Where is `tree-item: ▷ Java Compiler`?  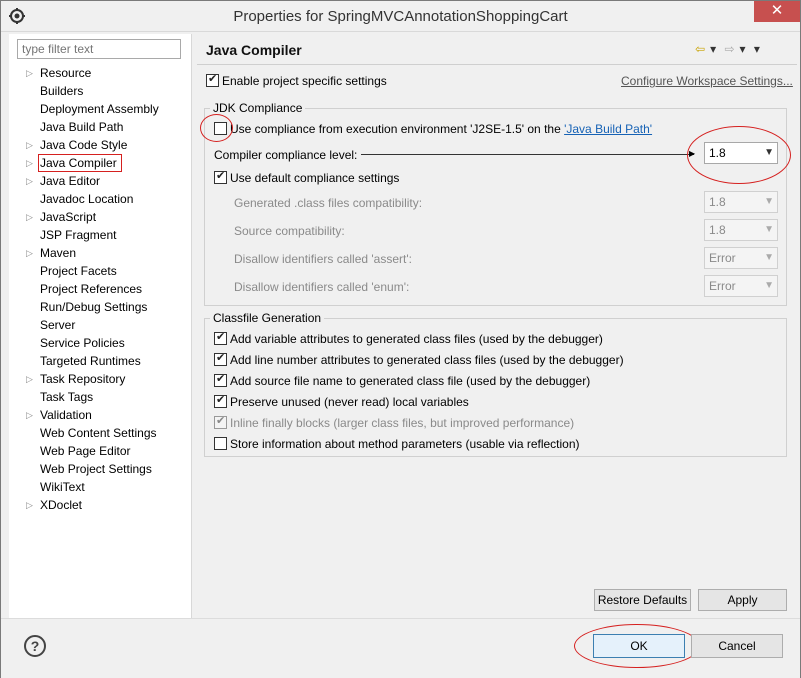 tree-item: ▷ Java Compiler is located at coordinates (100, 163).